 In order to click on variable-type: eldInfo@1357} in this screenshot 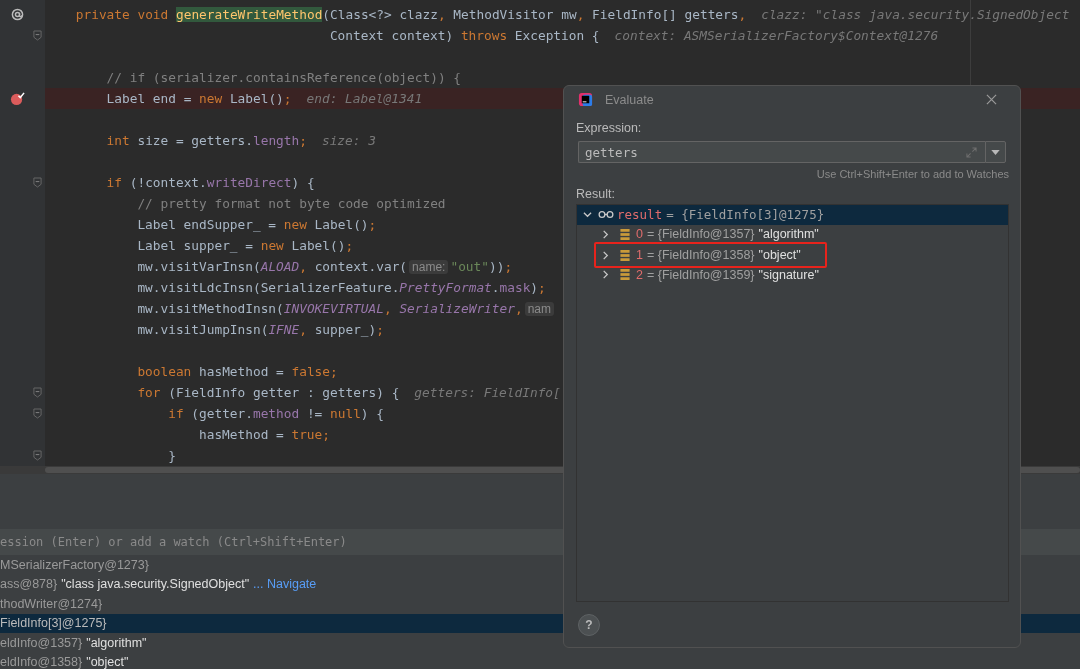, I will do `click(41, 642)`.